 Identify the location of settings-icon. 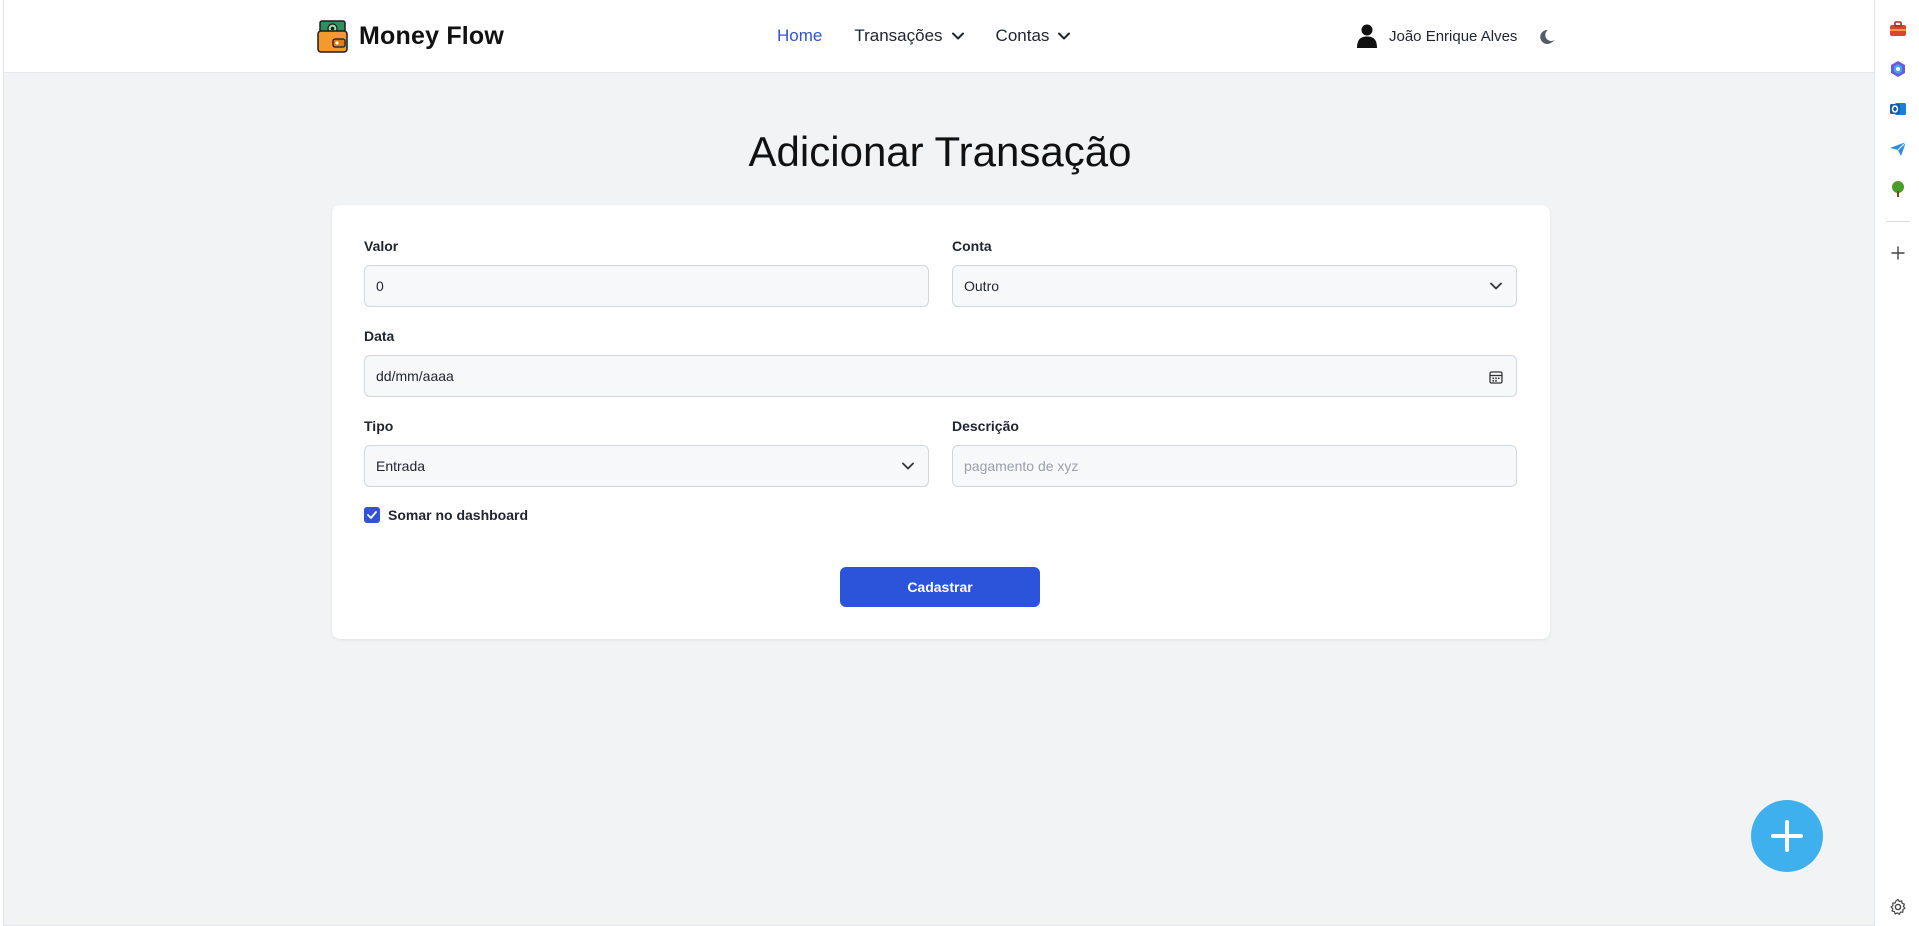
(1898, 907).